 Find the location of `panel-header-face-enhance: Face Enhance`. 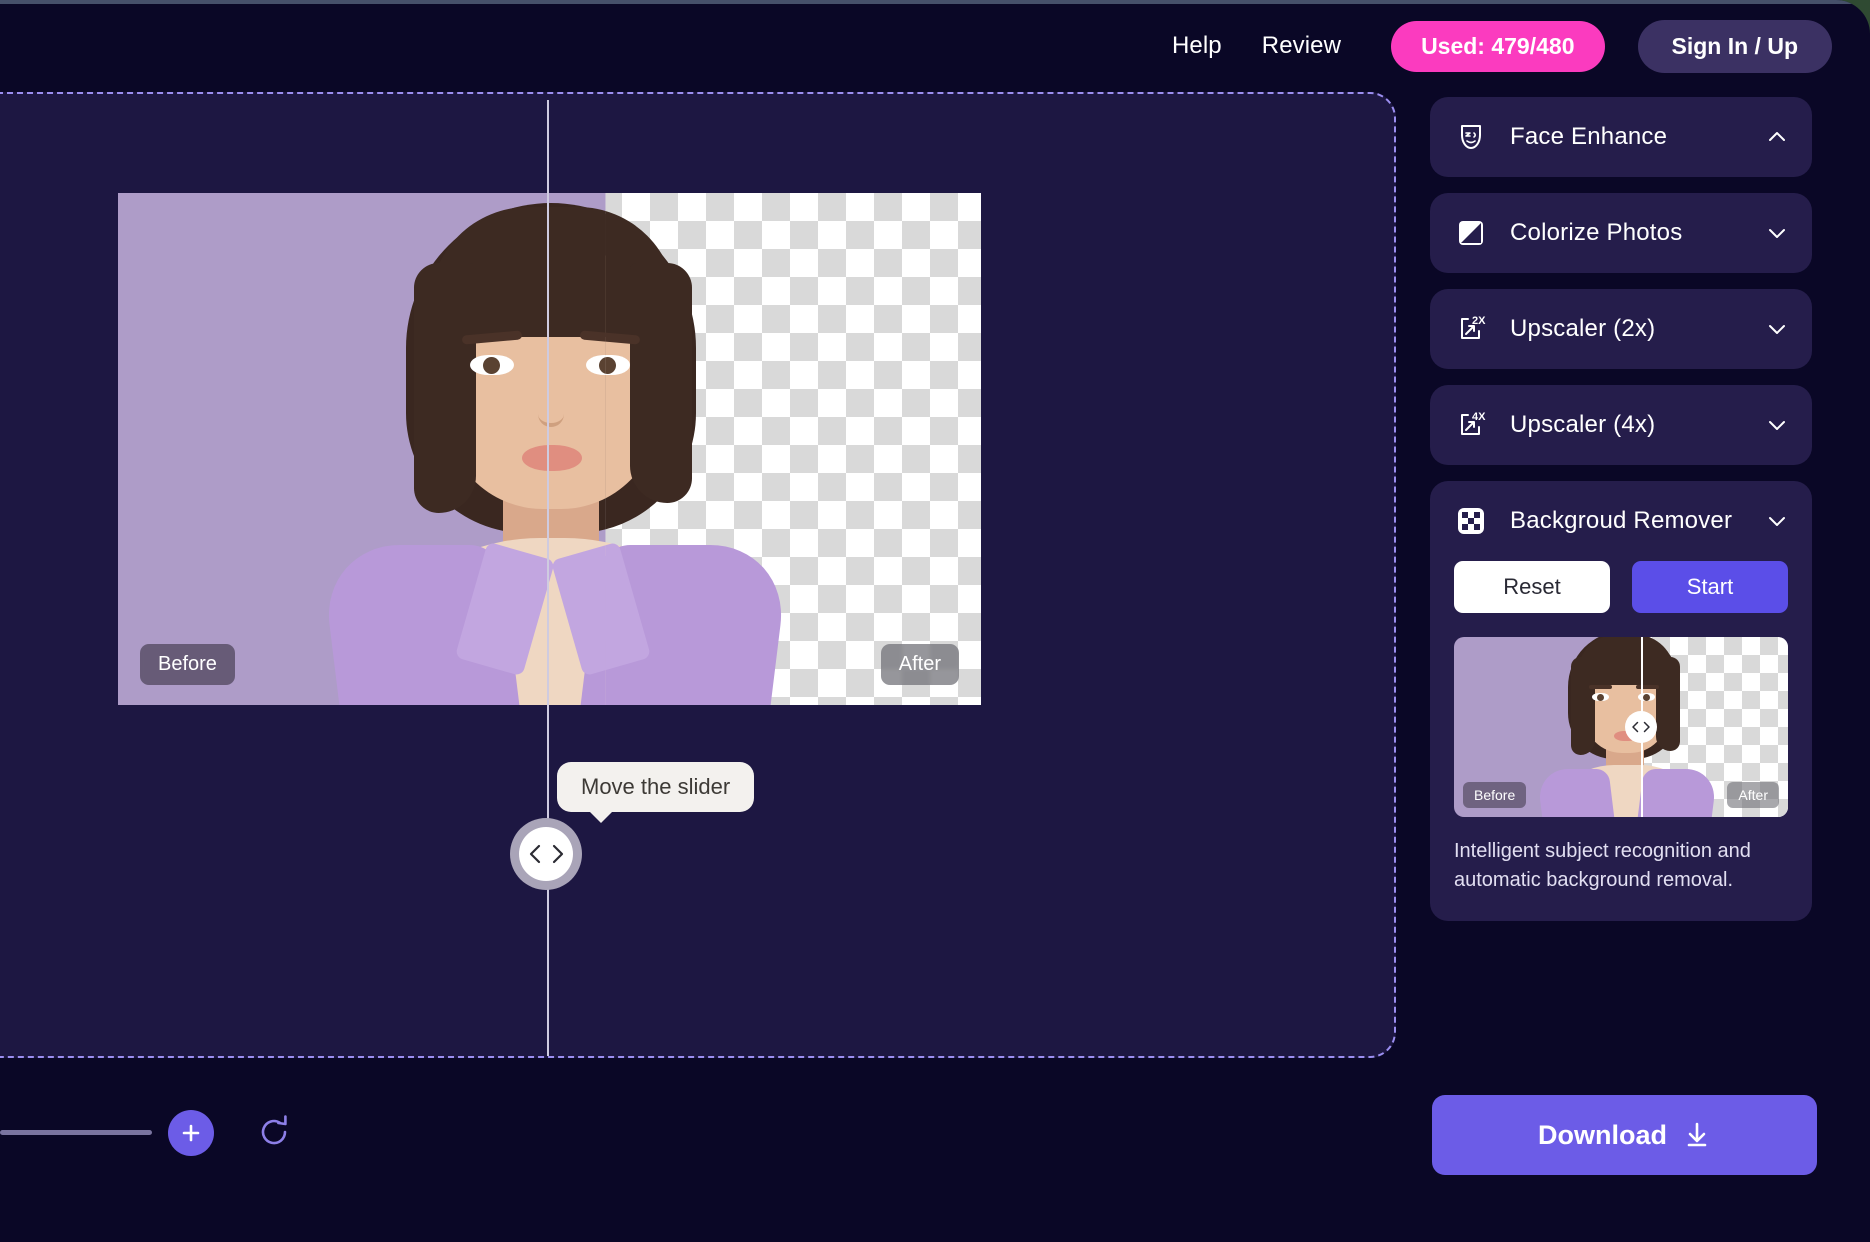

panel-header-face-enhance: Face Enhance is located at coordinates (1621, 137).